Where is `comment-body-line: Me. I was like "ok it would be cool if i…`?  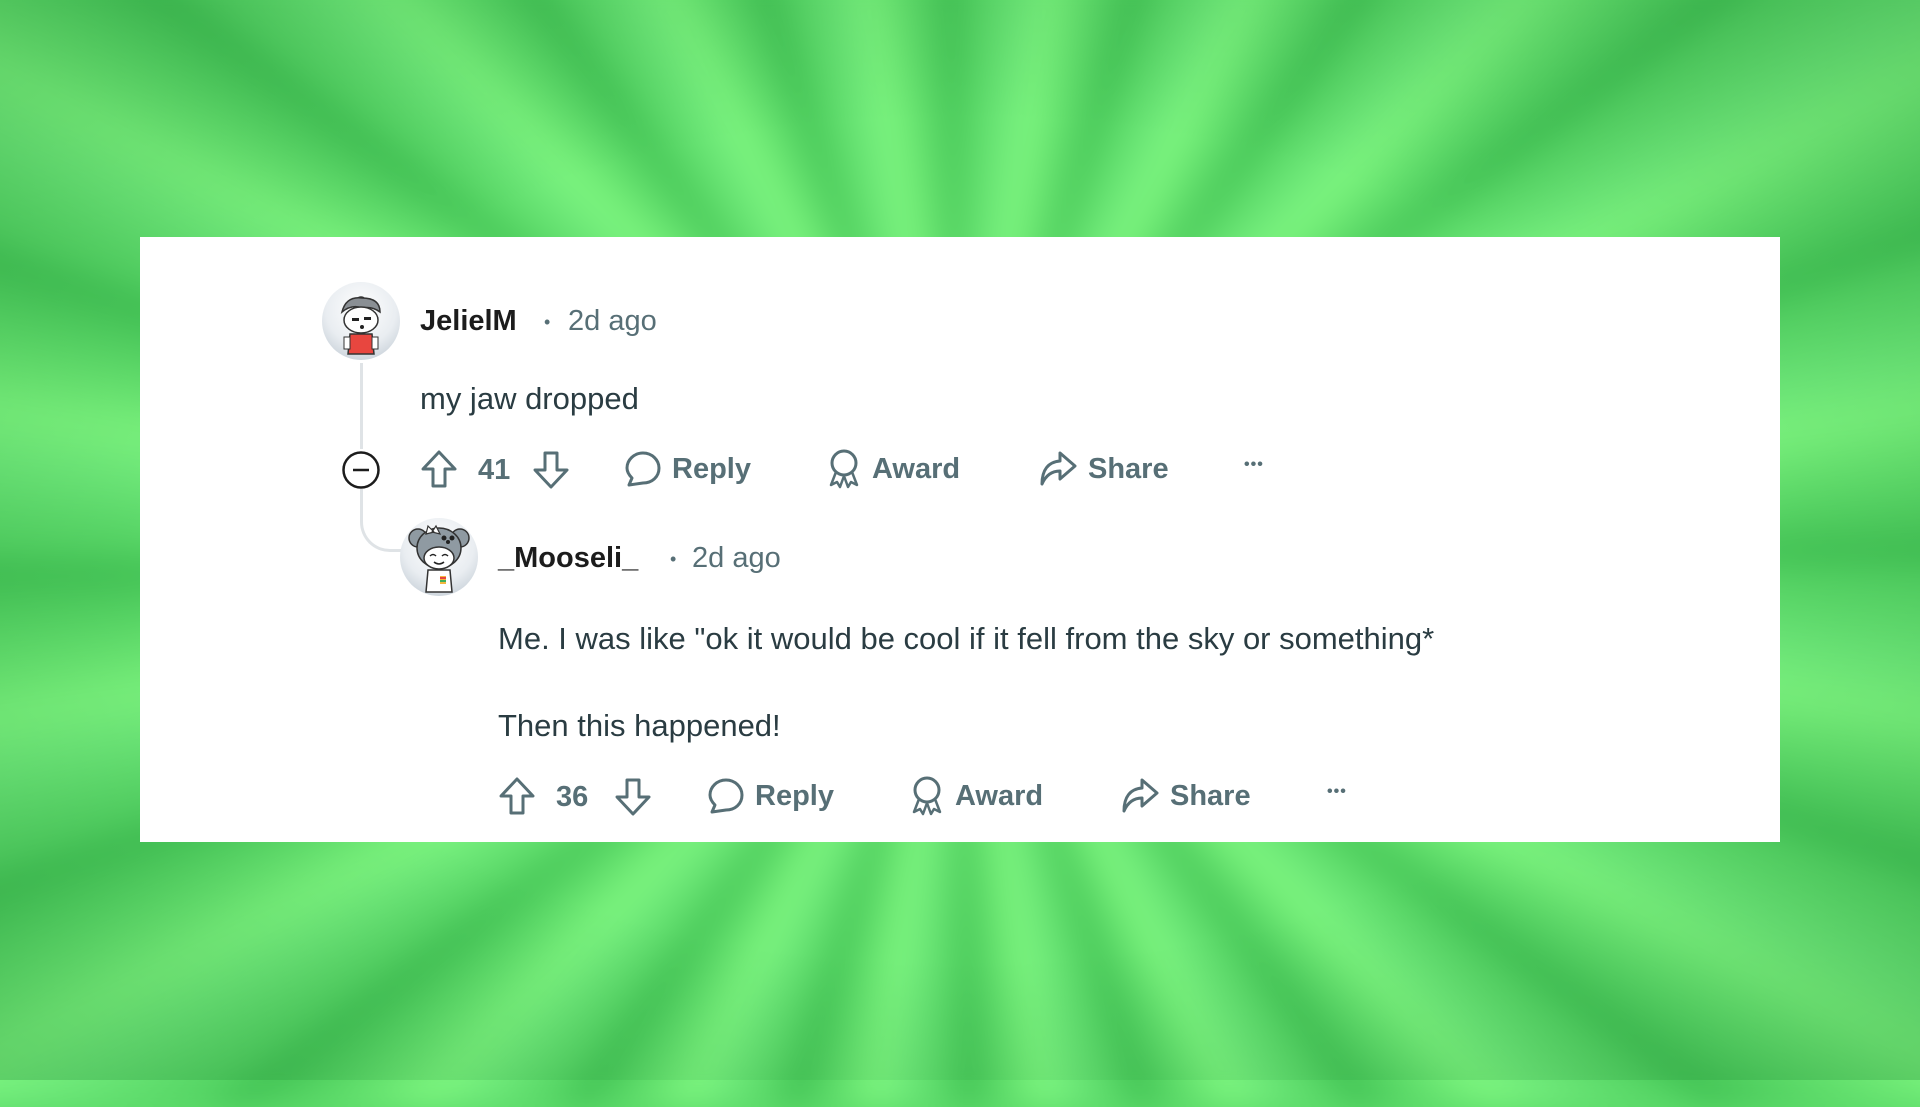 comment-body-line: Me. I was like "ok it would be cool if i… is located at coordinates (966, 638).